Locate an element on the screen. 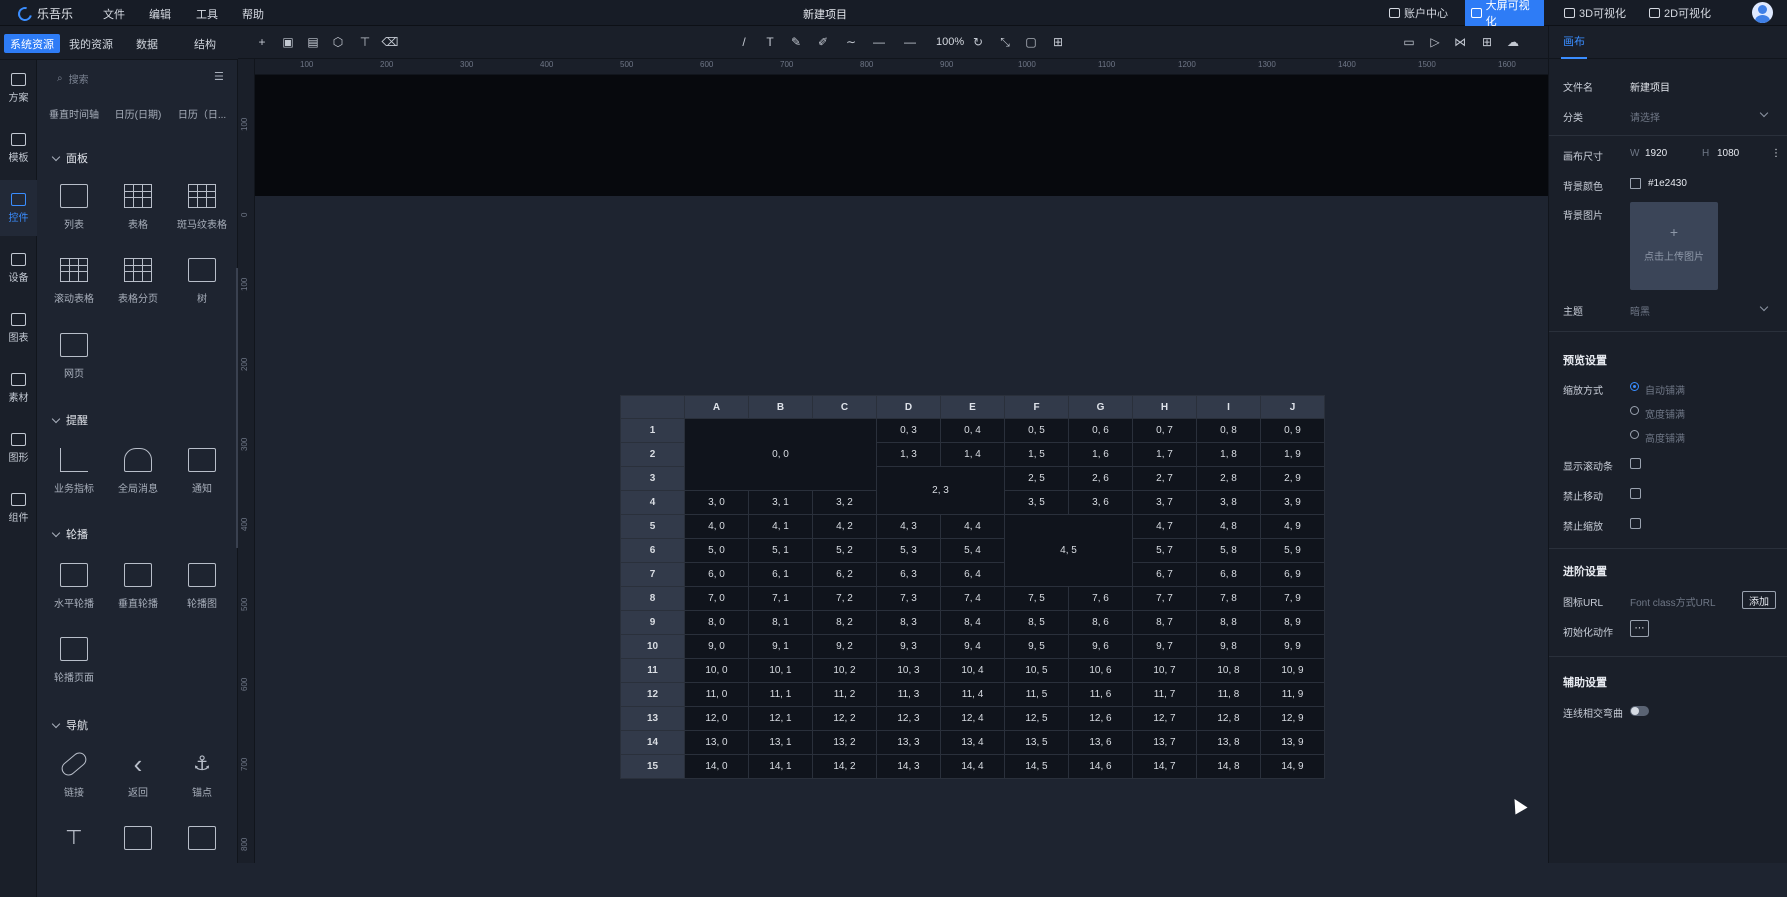  table-cell: 9, 5 is located at coordinates (1036, 646).